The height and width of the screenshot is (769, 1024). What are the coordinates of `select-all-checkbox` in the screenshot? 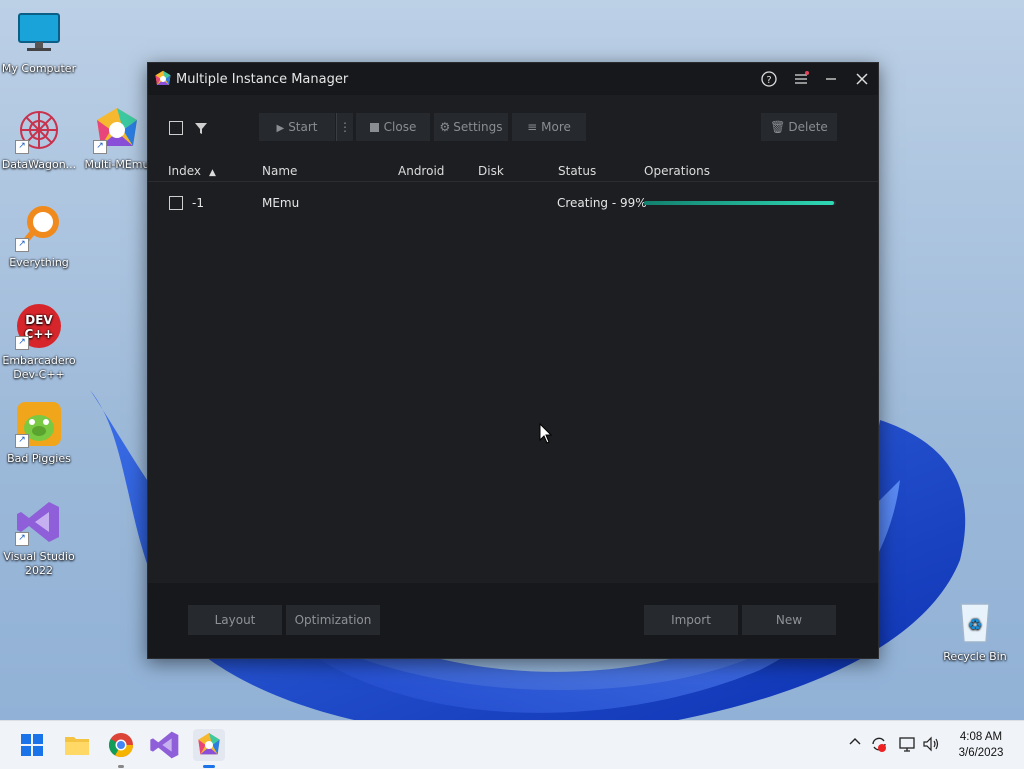 It's located at (176, 128).